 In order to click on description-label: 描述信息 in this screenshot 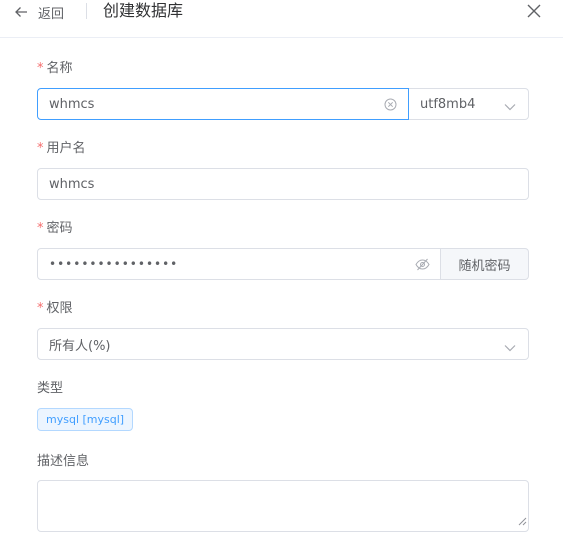, I will do `click(63, 461)`.